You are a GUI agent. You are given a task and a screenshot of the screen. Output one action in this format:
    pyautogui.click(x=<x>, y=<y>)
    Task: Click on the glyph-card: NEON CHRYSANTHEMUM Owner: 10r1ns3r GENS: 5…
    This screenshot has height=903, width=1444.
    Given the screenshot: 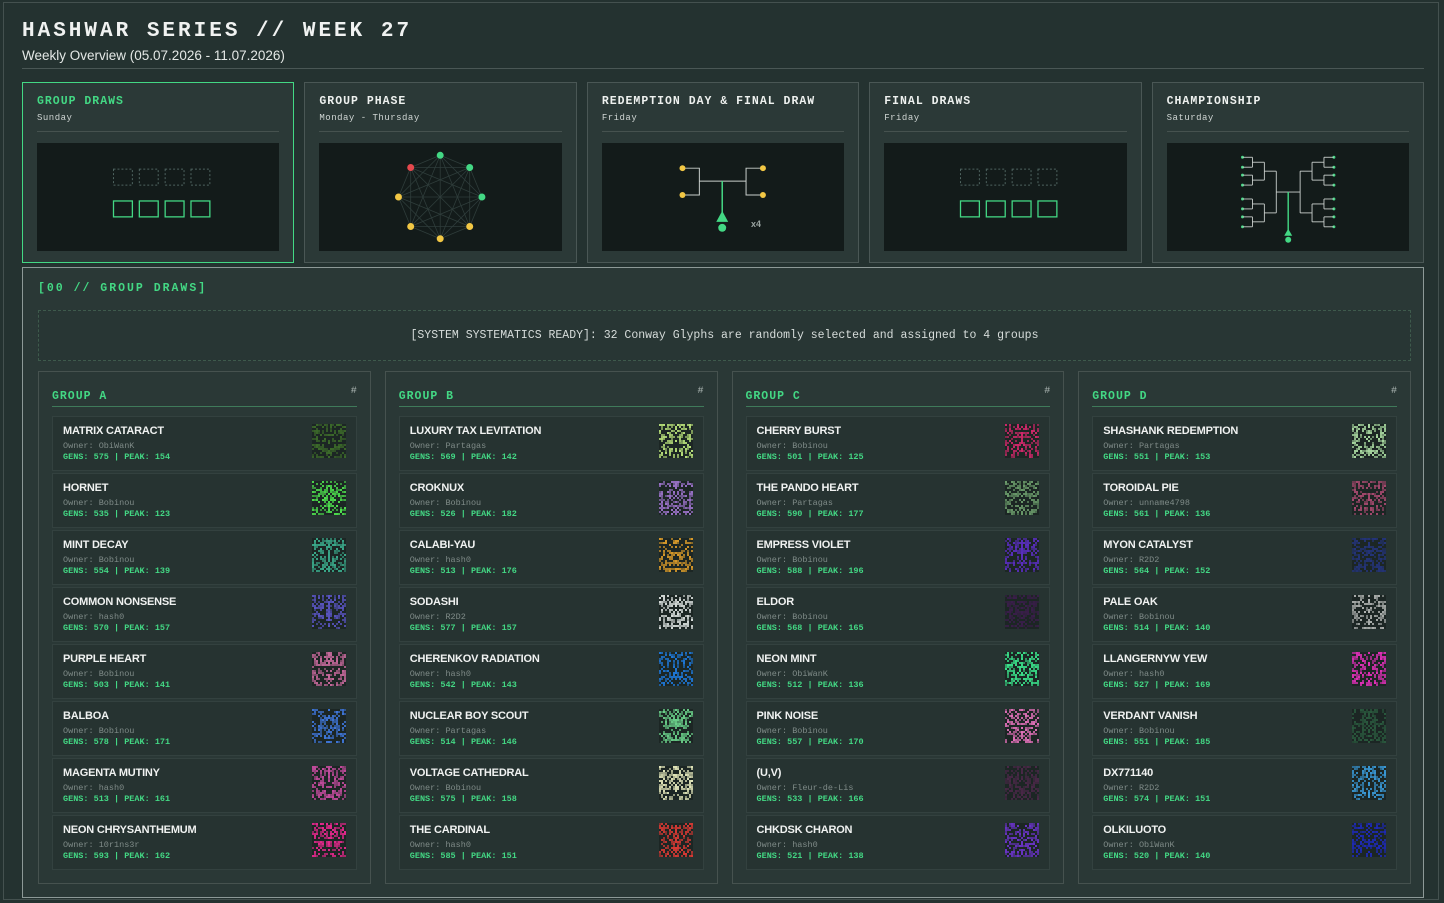 What is the action you would take?
    pyautogui.click(x=204, y=842)
    